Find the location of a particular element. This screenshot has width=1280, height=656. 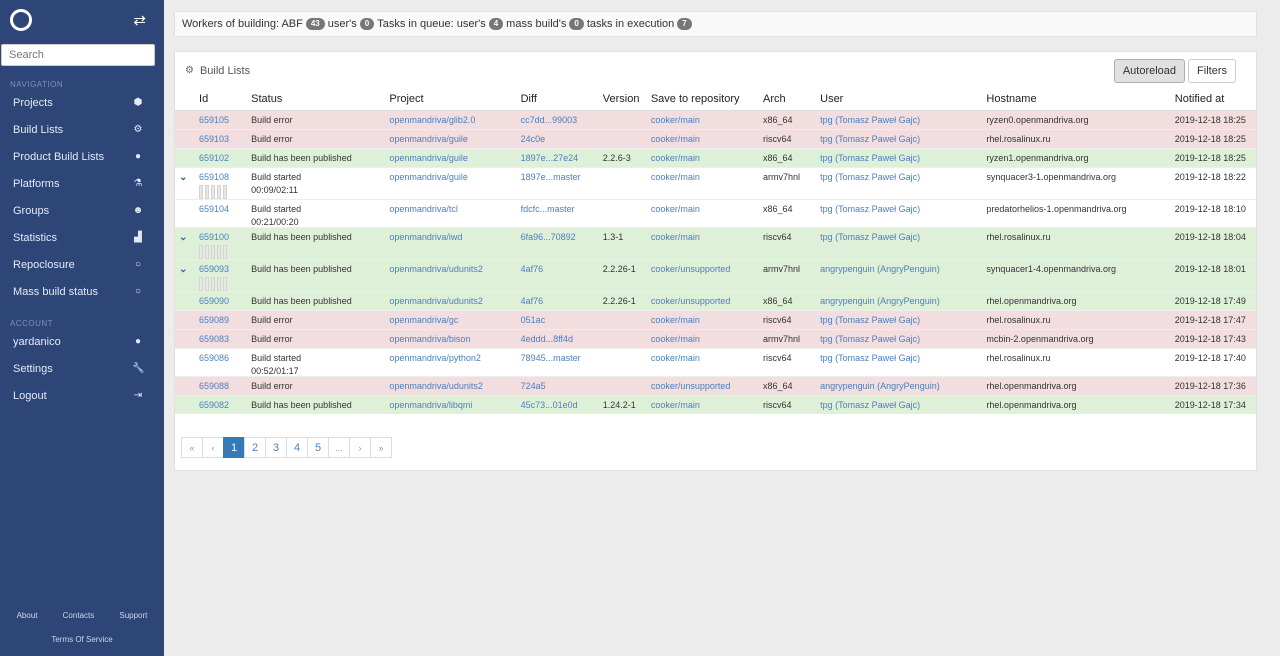

sidebar-item-mass-build-status: Mass build status ○ is located at coordinates (82, 291).